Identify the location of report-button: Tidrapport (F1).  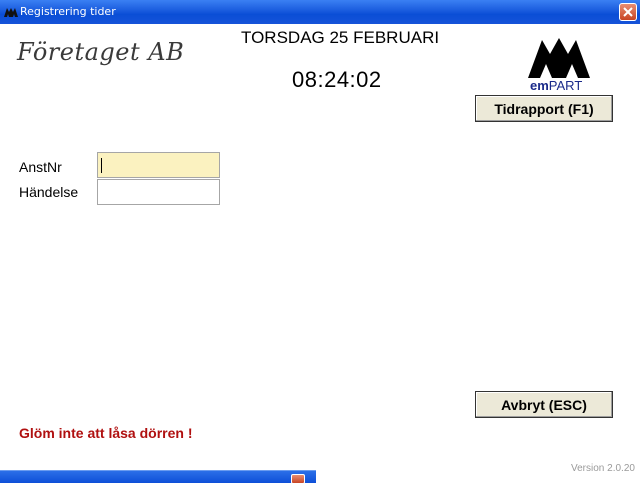
(544, 108).